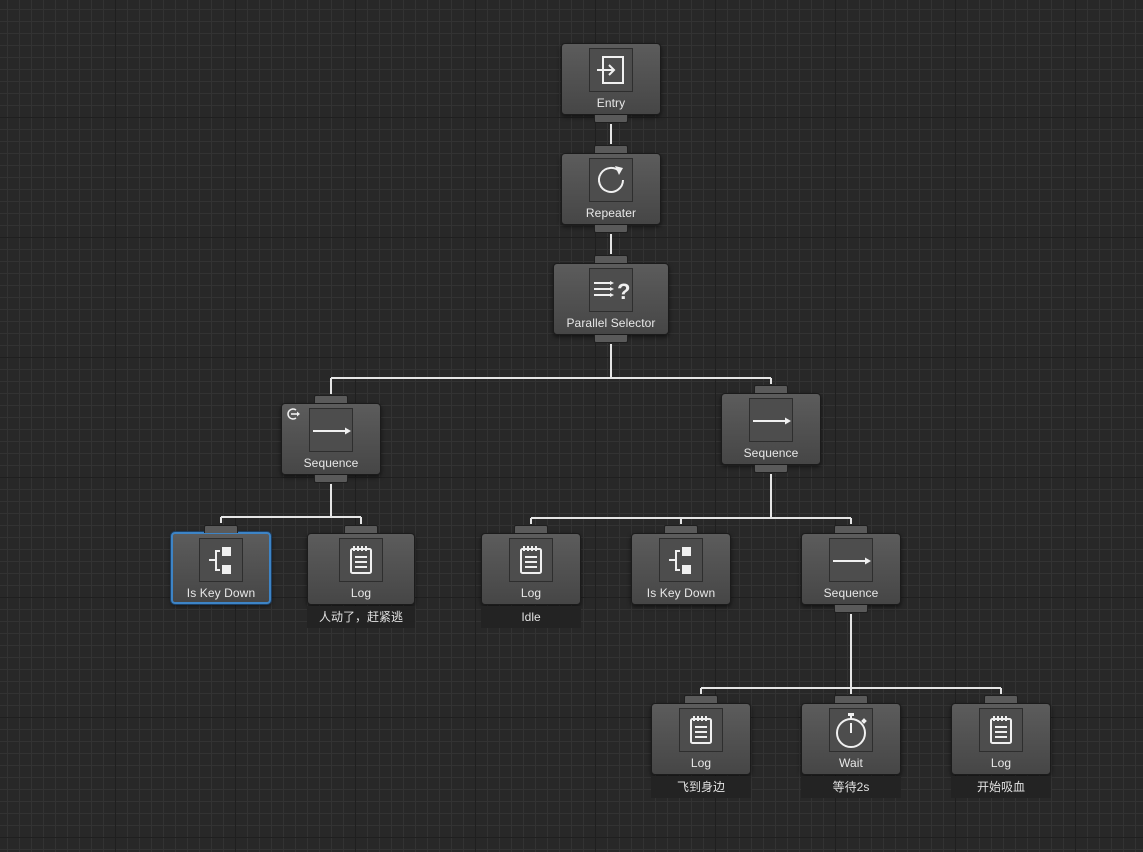 The width and height of the screenshot is (1143, 852). I want to click on stopwatch-icon, so click(851, 730).